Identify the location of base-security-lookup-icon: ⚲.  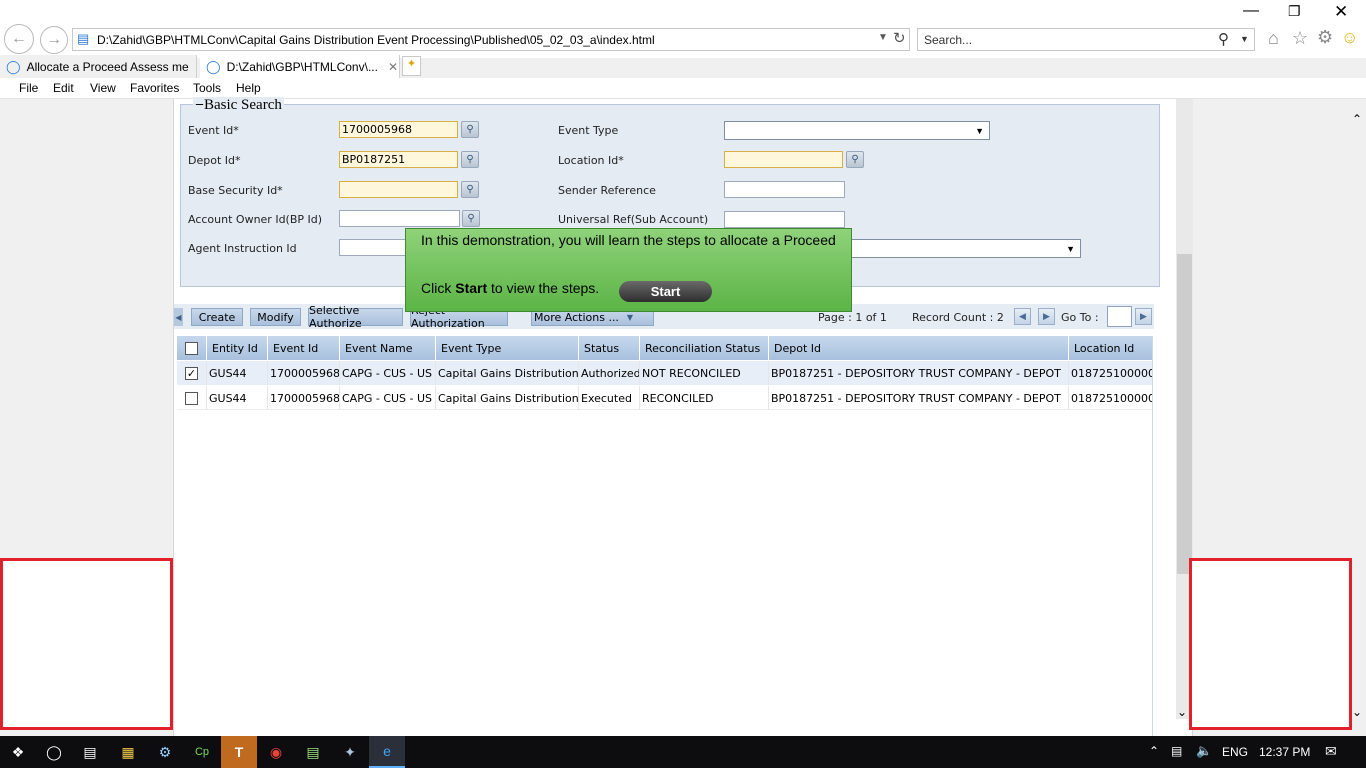
(470, 189).